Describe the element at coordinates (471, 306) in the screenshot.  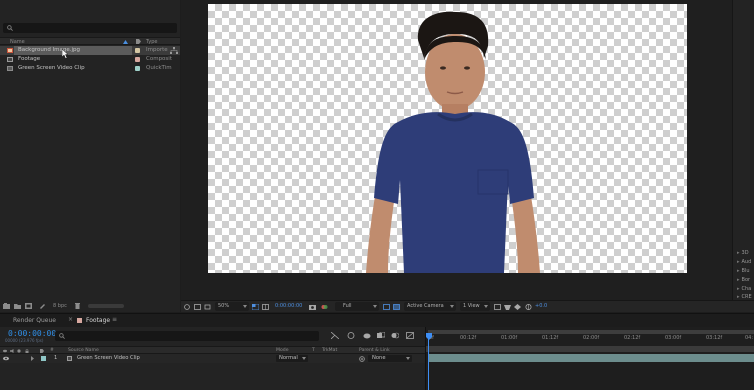
I see `view-layout-value: 1 View` at that location.